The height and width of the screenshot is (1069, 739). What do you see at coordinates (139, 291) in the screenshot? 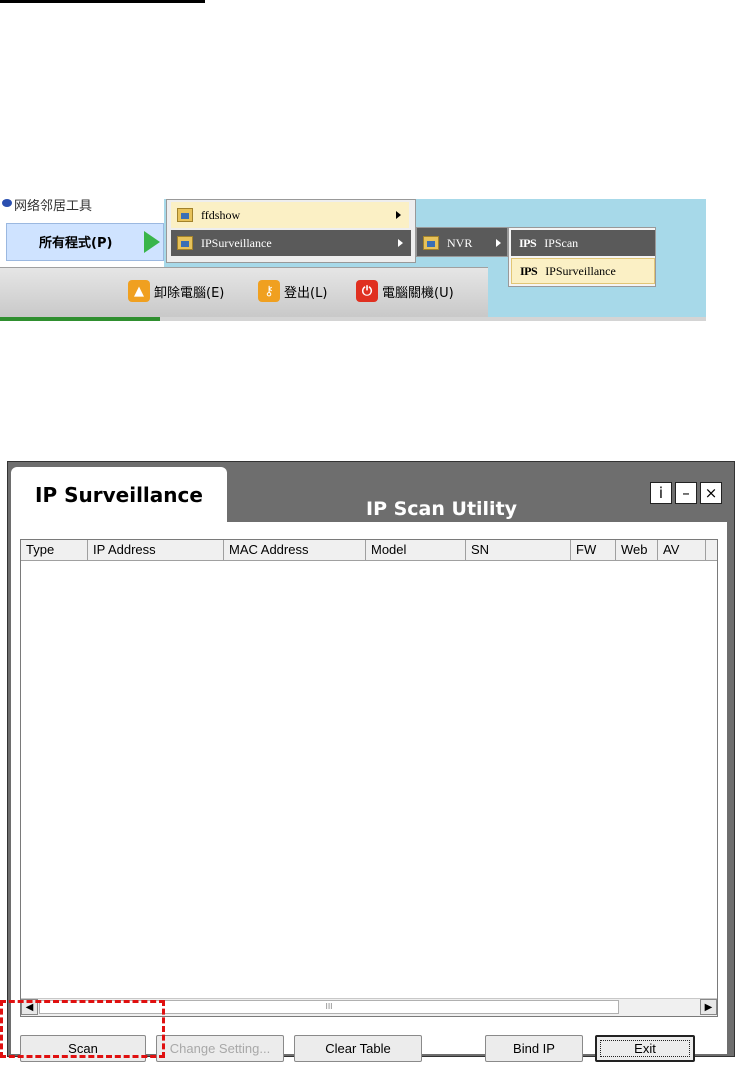
I see `eject-icon: ▲` at bounding box center [139, 291].